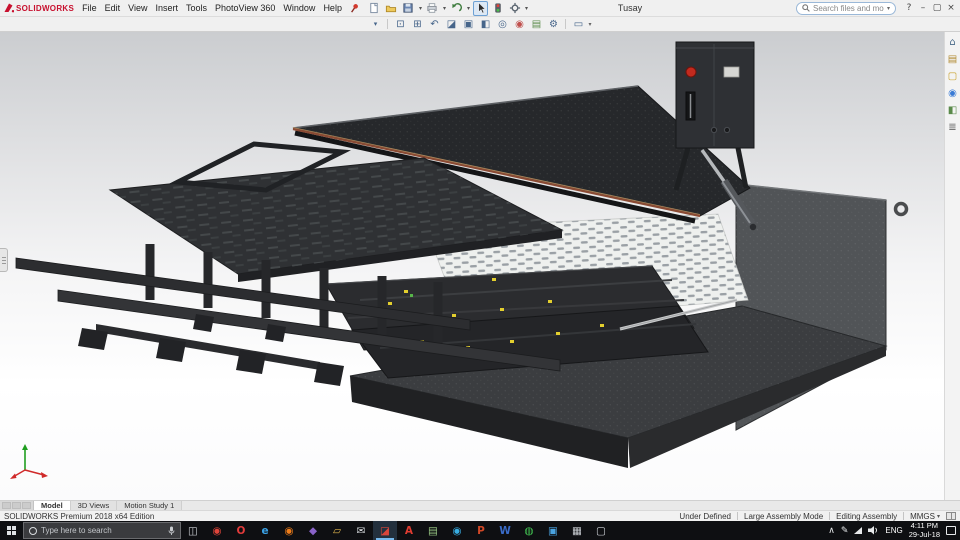 The height and width of the screenshot is (540, 960). I want to click on document-tabs-bar: Model 3D Views Motion Study 1, so click(480, 505).